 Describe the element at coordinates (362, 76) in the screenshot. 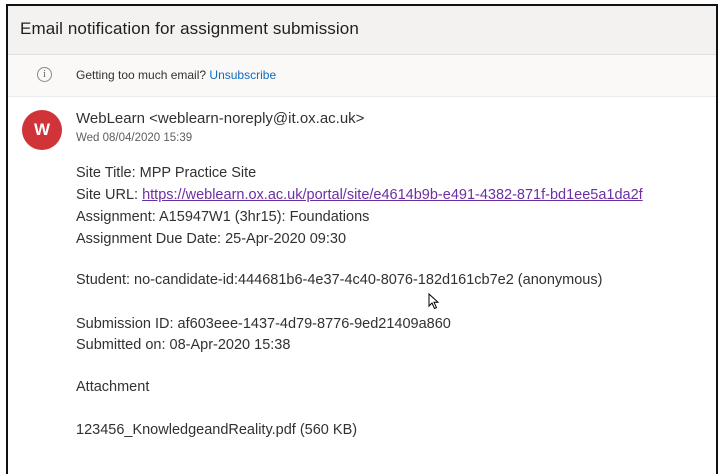

I see `unsubscribe-notice: i Getting too much email? Unsubscribe` at that location.